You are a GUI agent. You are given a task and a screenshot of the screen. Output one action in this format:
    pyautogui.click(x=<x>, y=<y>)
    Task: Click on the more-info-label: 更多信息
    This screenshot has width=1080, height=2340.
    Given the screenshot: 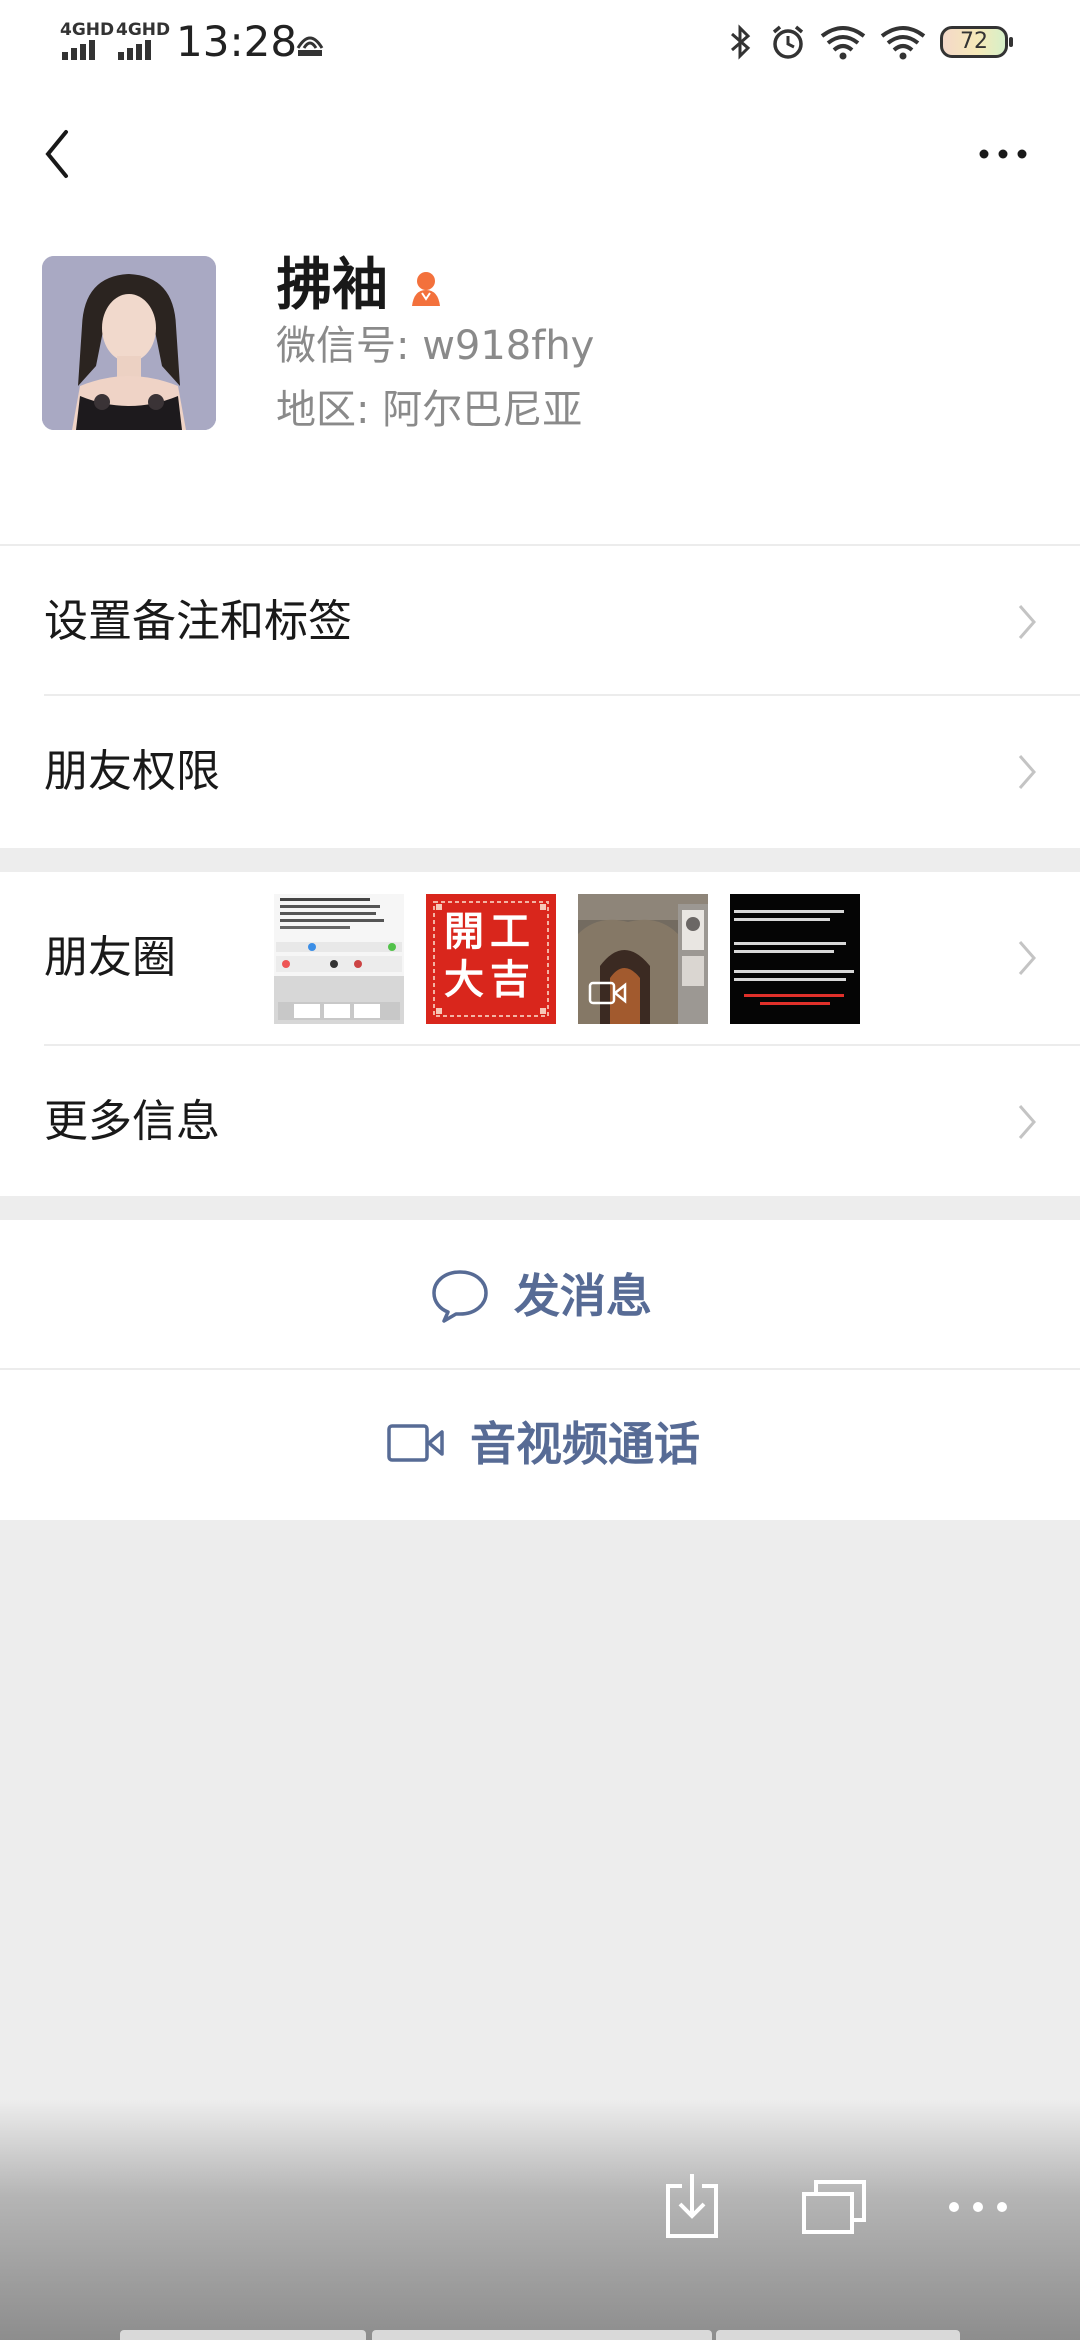 What is the action you would take?
    pyautogui.click(x=132, y=1121)
    